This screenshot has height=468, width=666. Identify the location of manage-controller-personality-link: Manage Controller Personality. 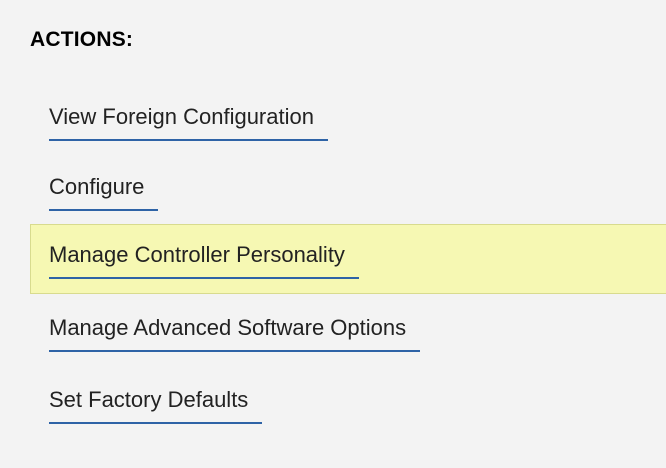
(204, 260).